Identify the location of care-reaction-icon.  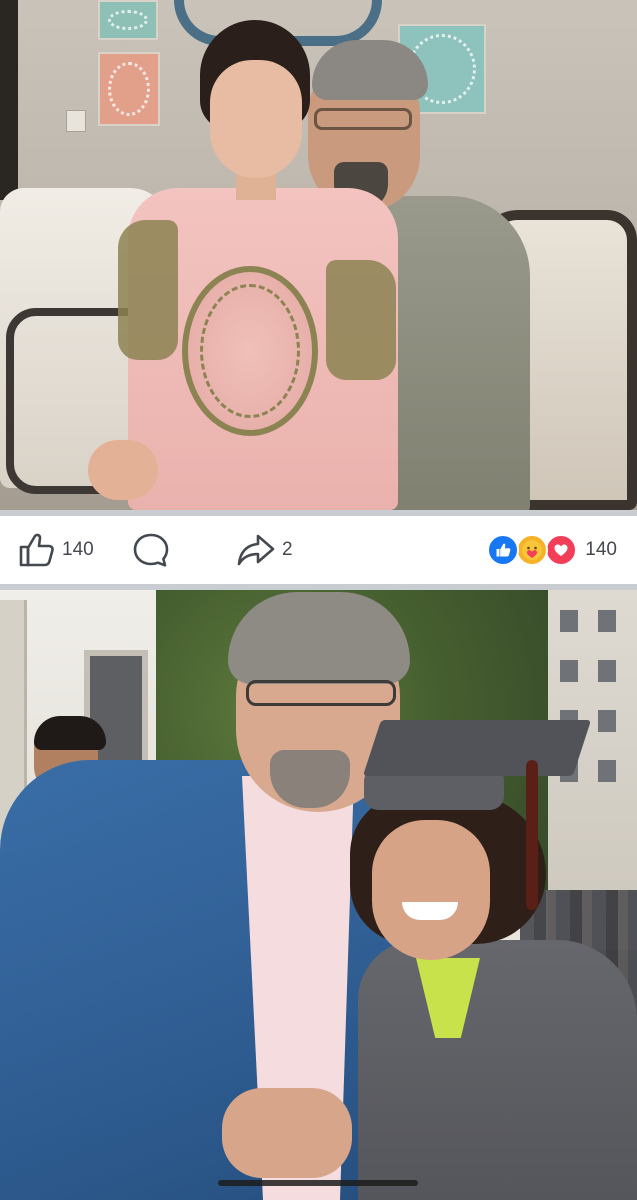
(532, 550).